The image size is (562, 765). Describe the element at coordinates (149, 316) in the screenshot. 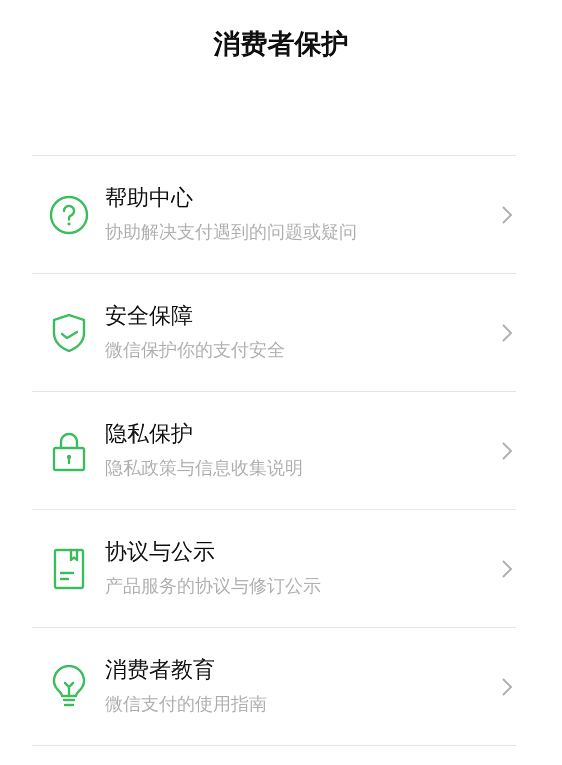

I see `item-title: 安全保障` at that location.